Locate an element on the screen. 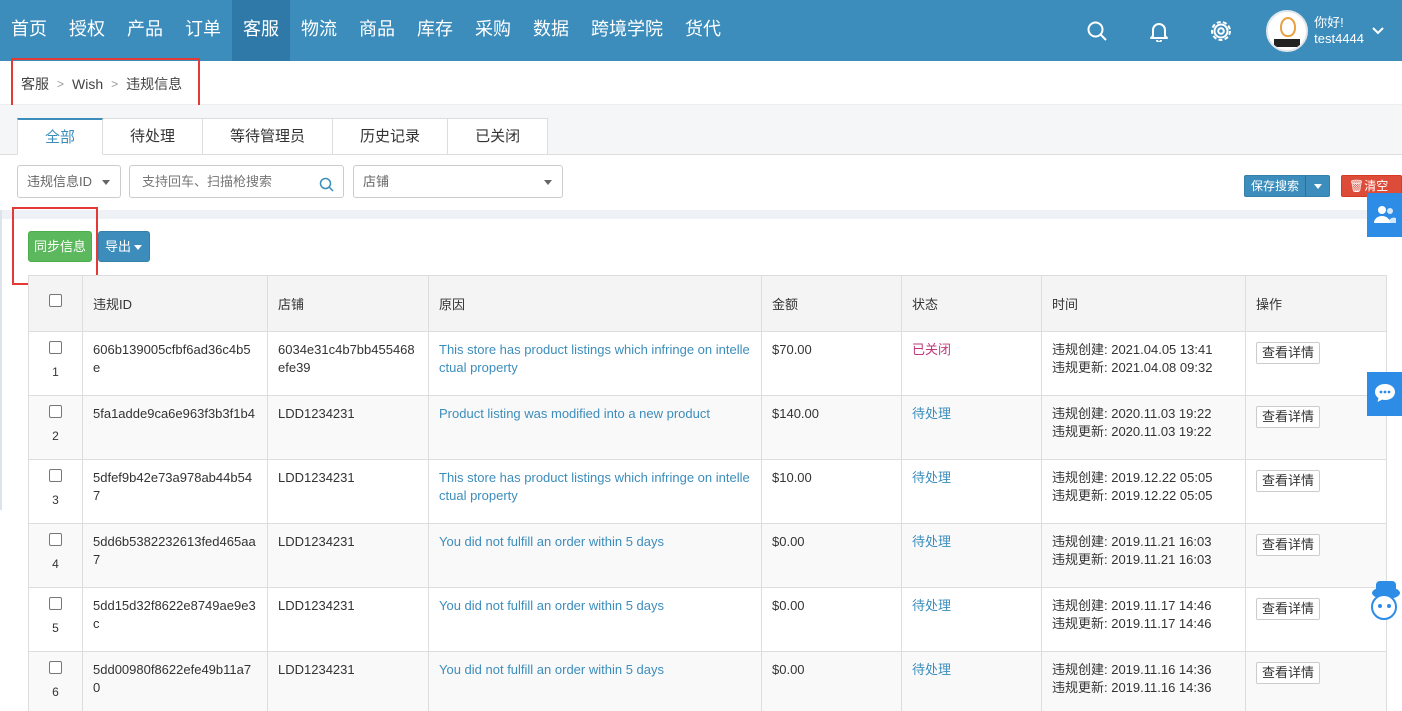 This screenshot has width=1402, height=711. user-greeting: 你好! is located at coordinates (1329, 22).